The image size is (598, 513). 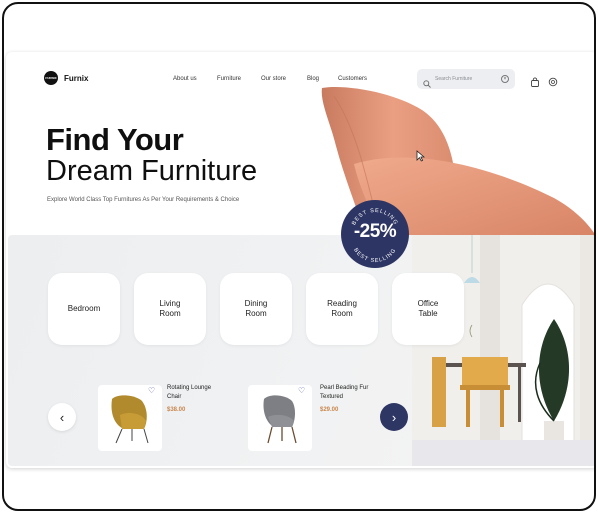 I want to click on close-icon: ×, so click(x=505, y=79).